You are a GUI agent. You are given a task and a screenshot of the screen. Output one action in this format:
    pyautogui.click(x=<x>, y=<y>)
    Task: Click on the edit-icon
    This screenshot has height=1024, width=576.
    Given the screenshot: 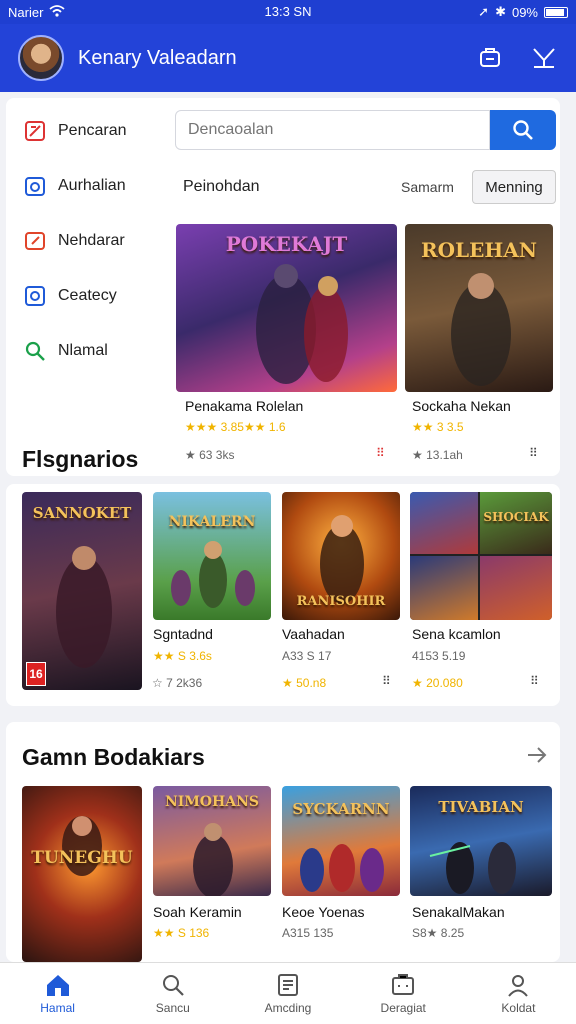 What is the action you would take?
    pyautogui.click(x=35, y=241)
    